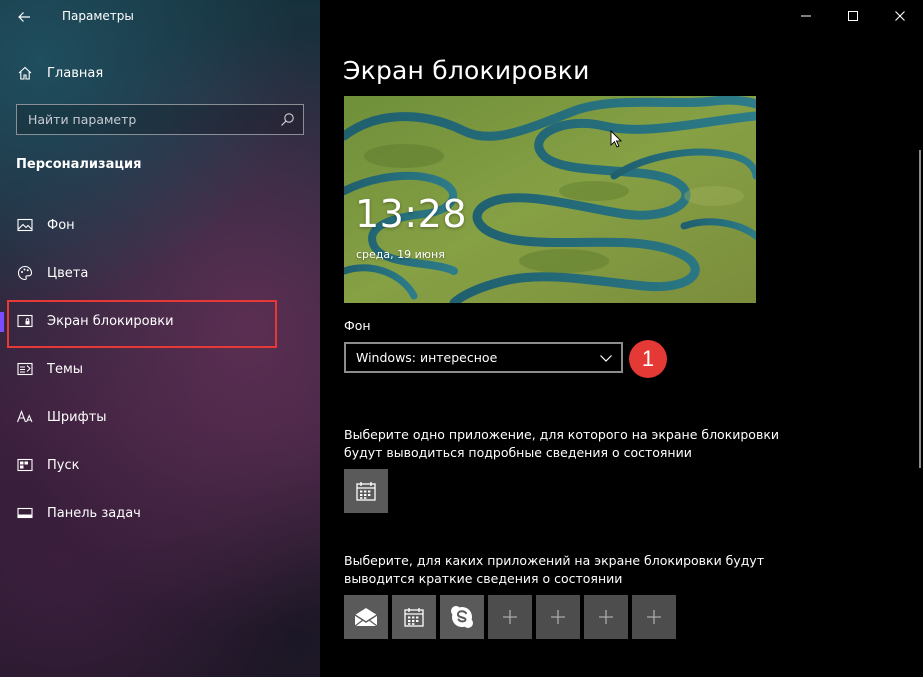 This screenshot has height=677, width=923. Describe the element at coordinates (287, 119) in the screenshot. I see `search-icon` at that location.